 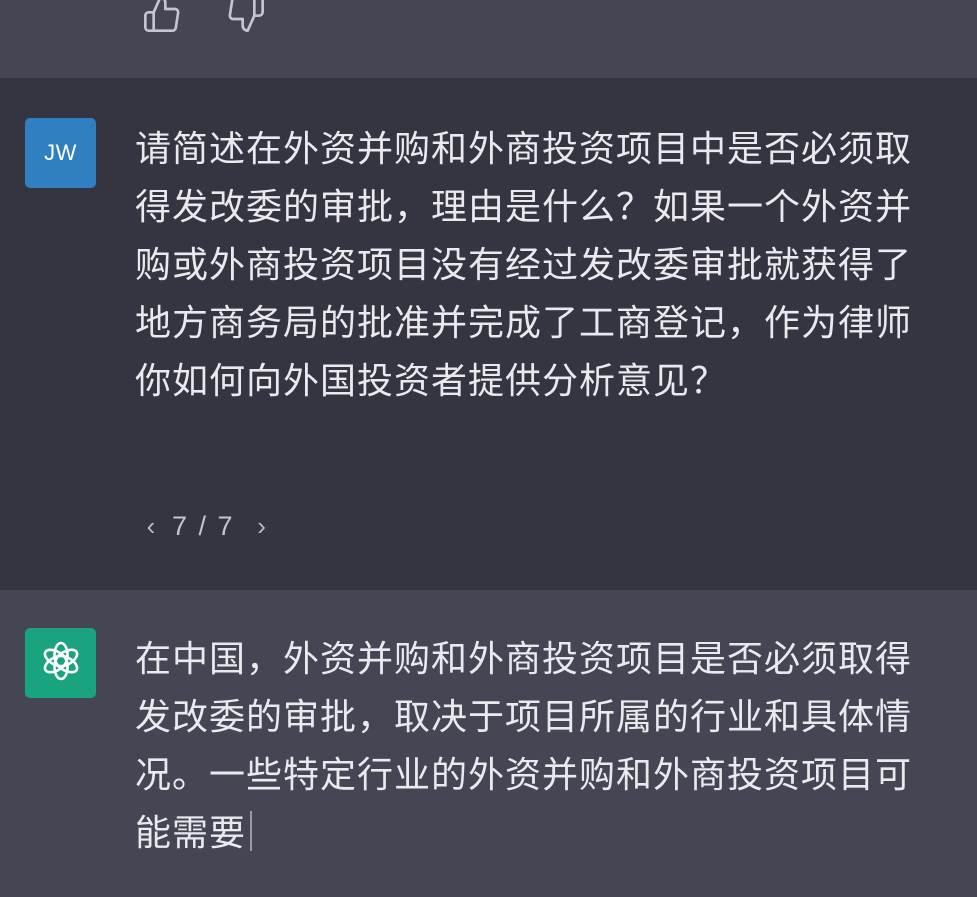 I want to click on assistant-avatar, so click(x=60, y=663).